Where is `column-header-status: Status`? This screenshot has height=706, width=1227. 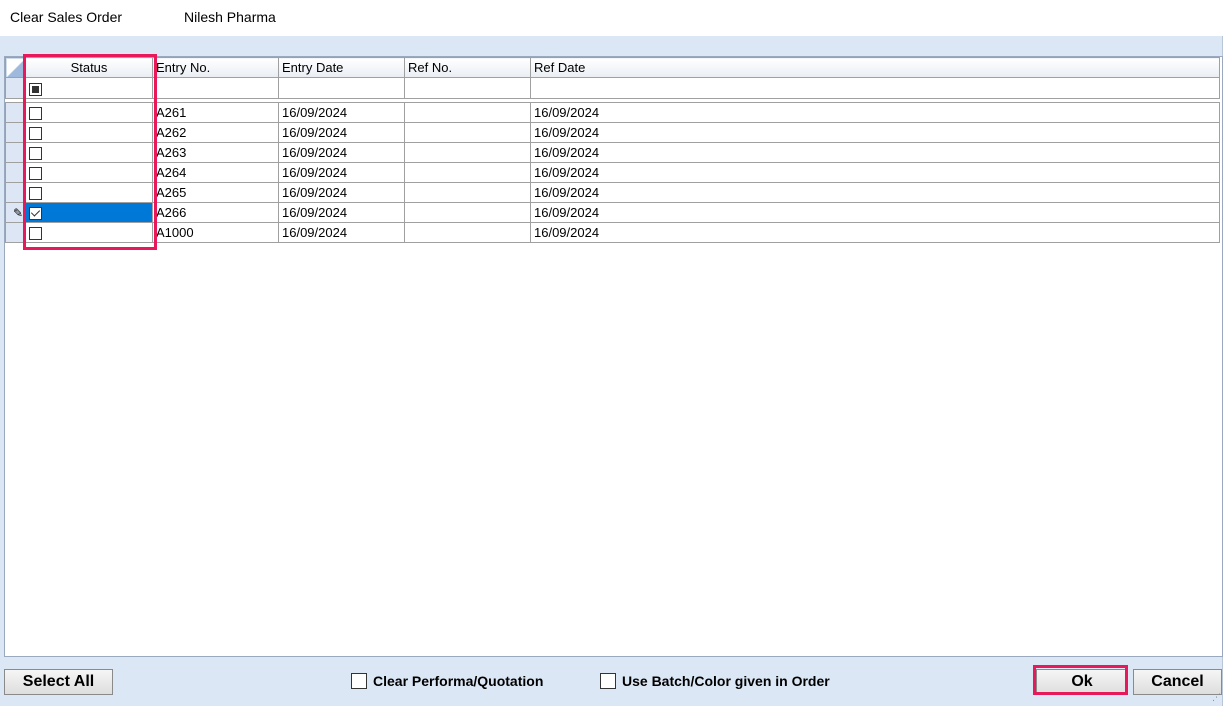 column-header-status: Status is located at coordinates (89, 67).